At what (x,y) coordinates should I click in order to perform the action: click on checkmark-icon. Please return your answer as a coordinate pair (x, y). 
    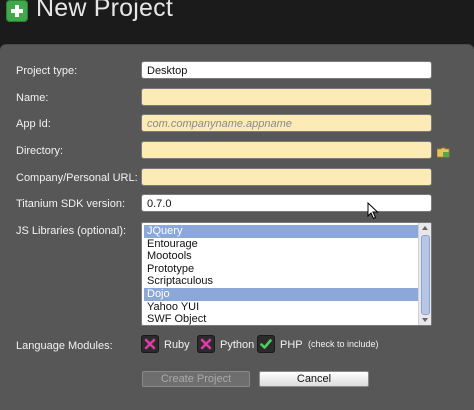
    Looking at the image, I should click on (266, 344).